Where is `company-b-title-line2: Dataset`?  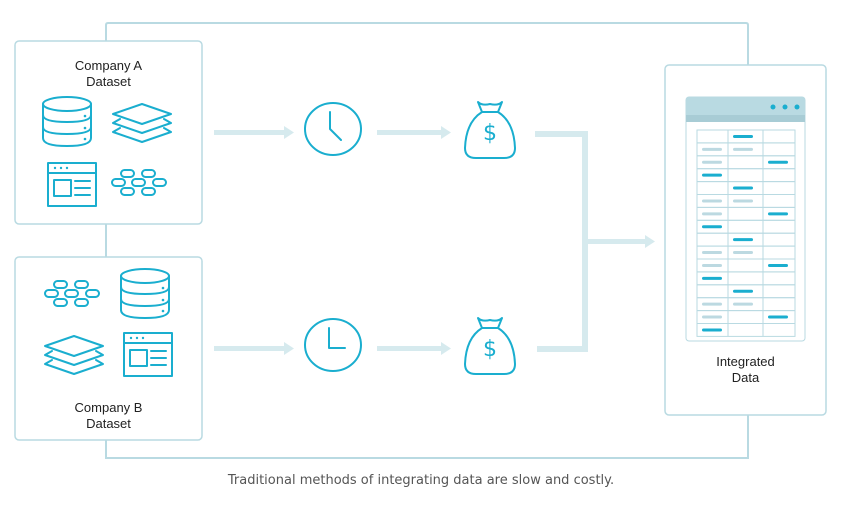
company-b-title-line2: Dataset is located at coordinates (108, 423).